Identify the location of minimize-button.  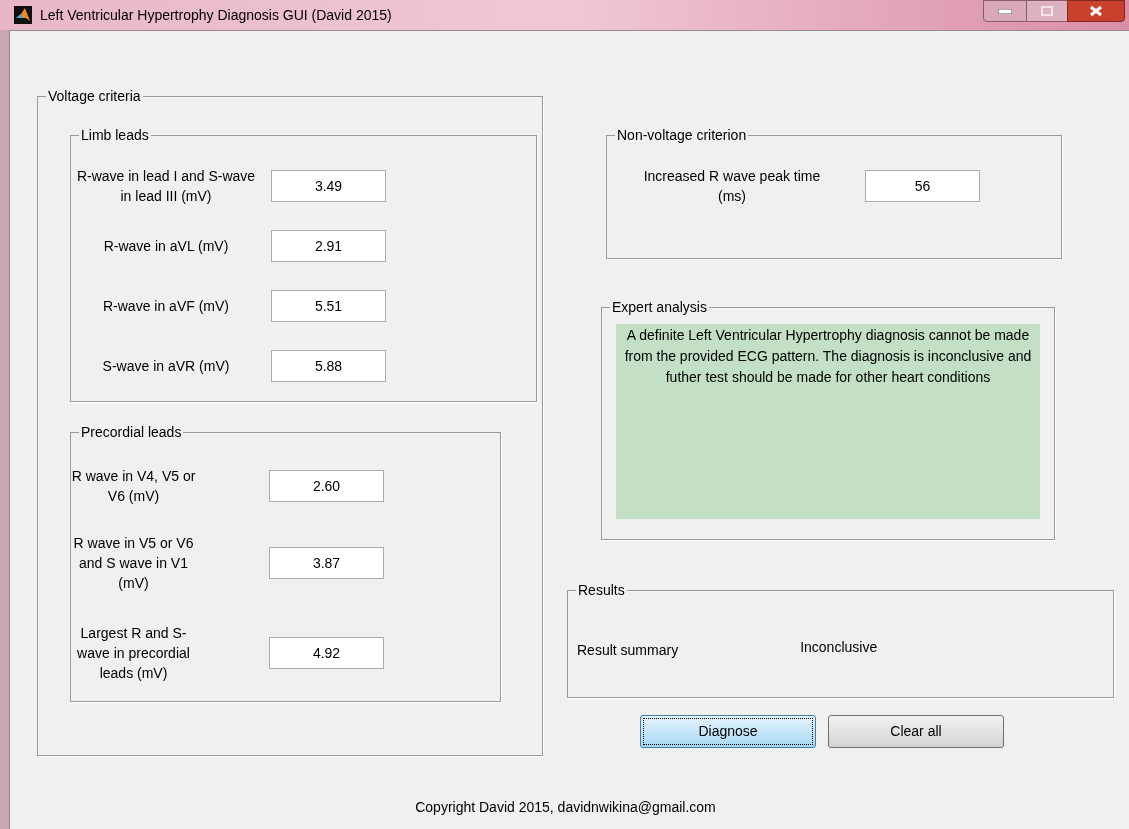
(1005, 11).